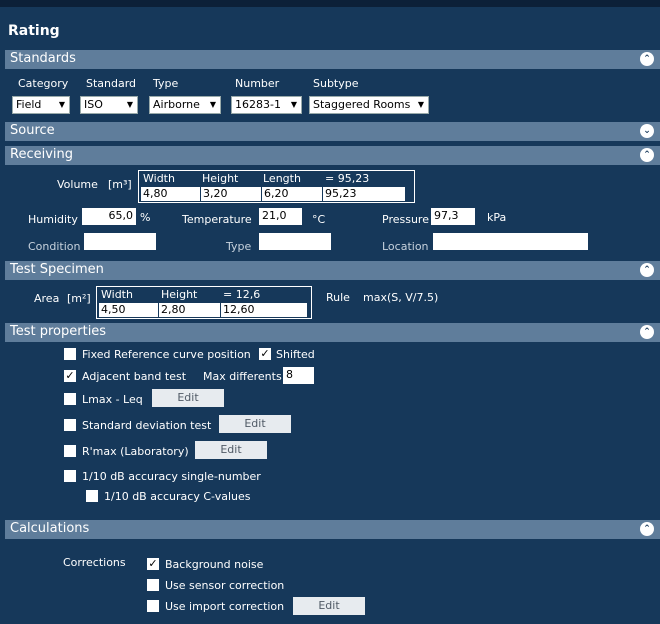 This screenshot has width=660, height=624. Describe the element at coordinates (332, 529) in the screenshot. I see `section-header-calculations: Calculations ⌃` at that location.